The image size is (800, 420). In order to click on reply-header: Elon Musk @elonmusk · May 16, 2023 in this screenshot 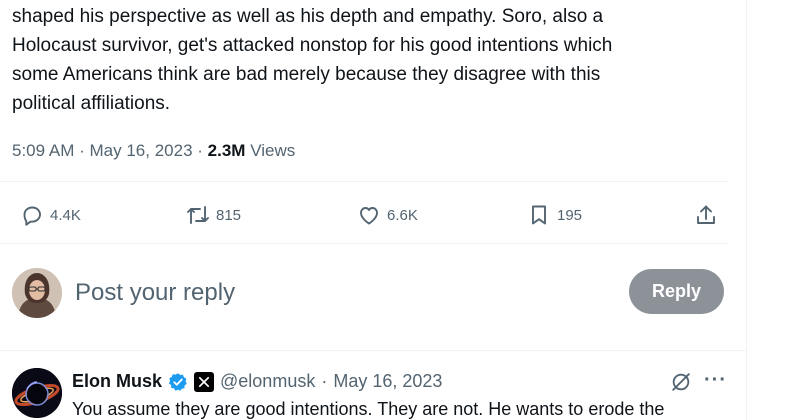, I will do `click(257, 381)`.